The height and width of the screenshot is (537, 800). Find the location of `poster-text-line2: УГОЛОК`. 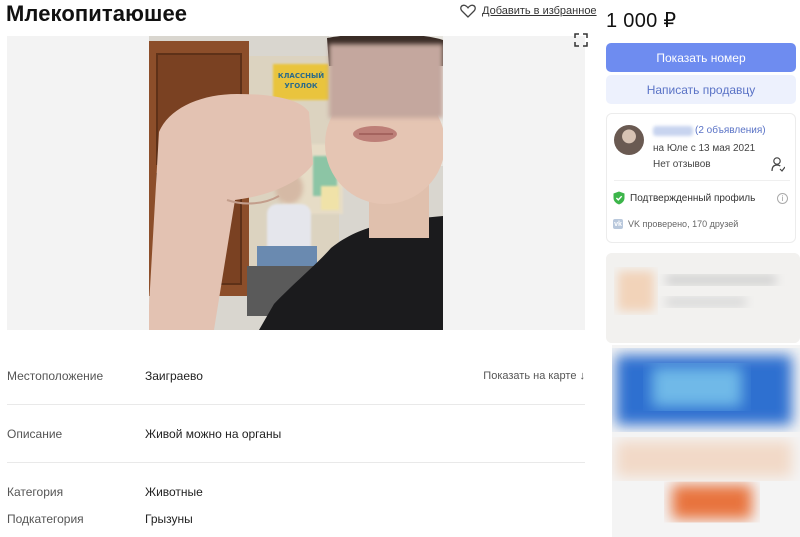

poster-text-line2: УГОЛОК is located at coordinates (301, 86).